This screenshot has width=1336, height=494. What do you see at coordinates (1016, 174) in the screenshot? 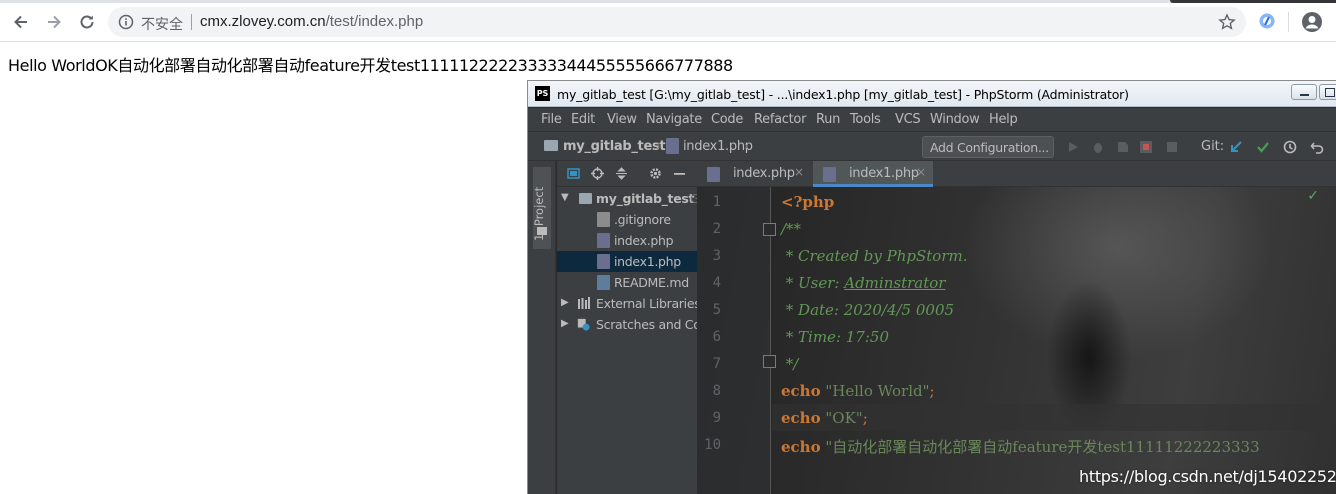
I see `editor-tab-bar: index.php × index1.php ×` at bounding box center [1016, 174].